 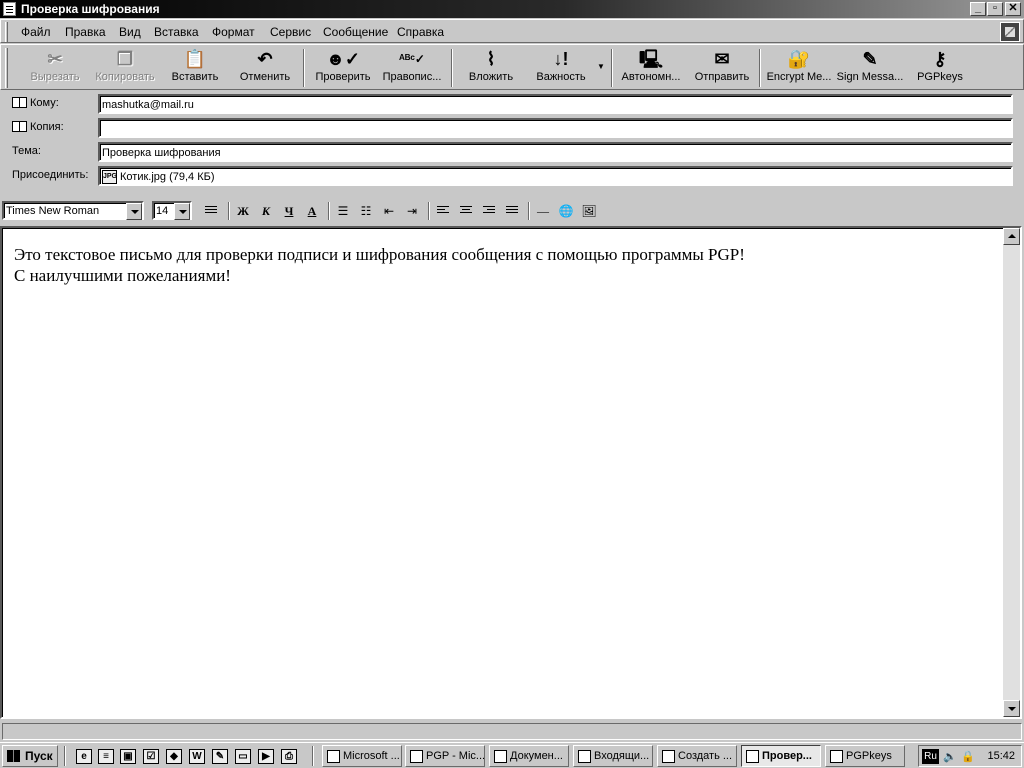 What do you see at coordinates (211, 211) in the screenshot?
I see `paragraph-style-button` at bounding box center [211, 211].